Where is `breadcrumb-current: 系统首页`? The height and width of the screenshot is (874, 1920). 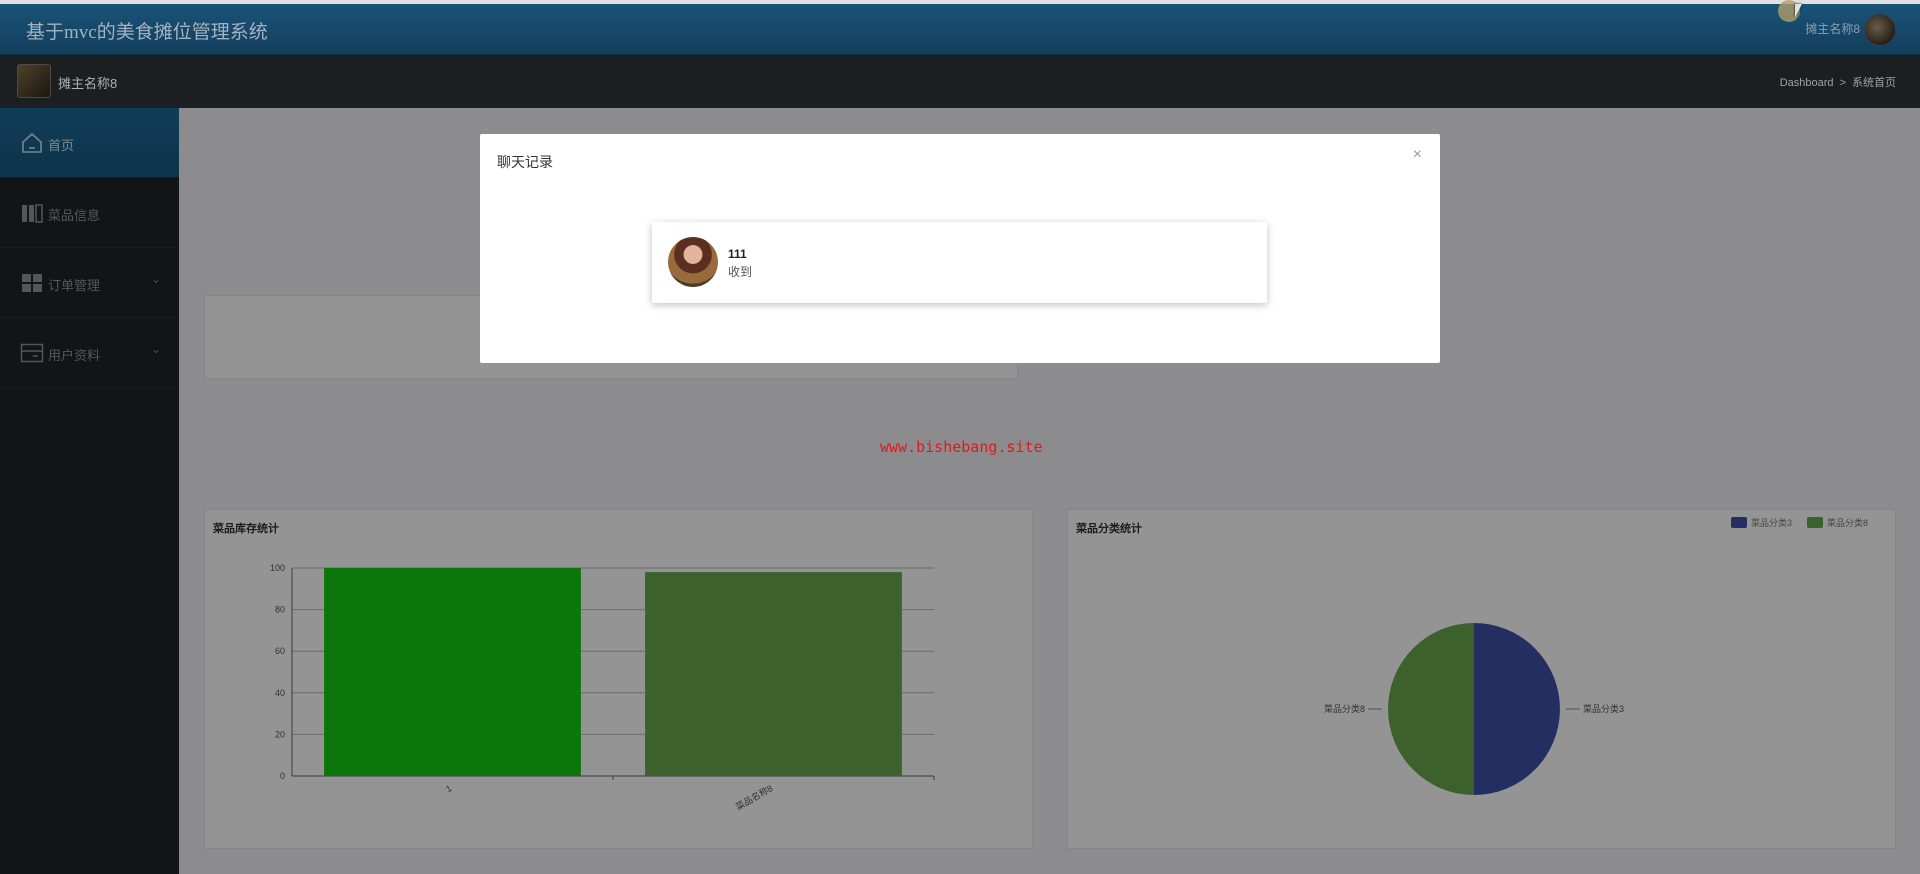
breadcrumb-current: 系统首页 is located at coordinates (1874, 83).